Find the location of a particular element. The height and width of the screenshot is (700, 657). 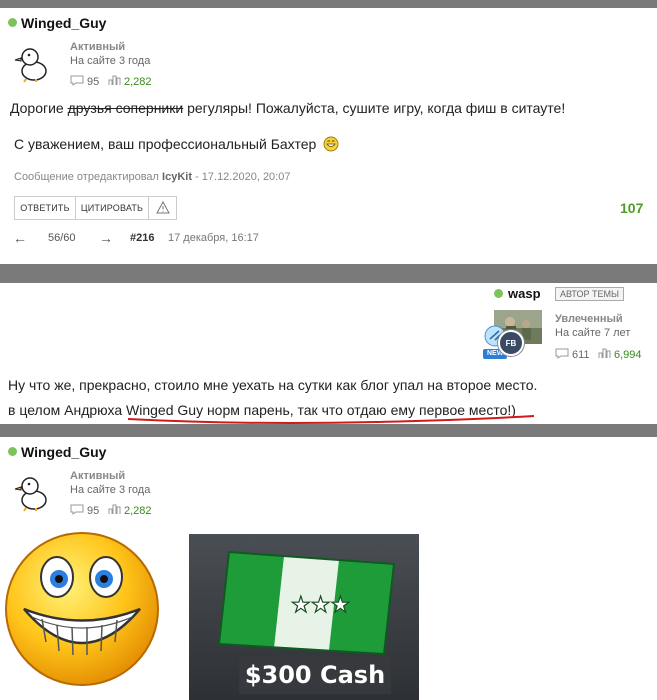

post-text-part: в целом Андрюха is located at coordinates (67, 410).